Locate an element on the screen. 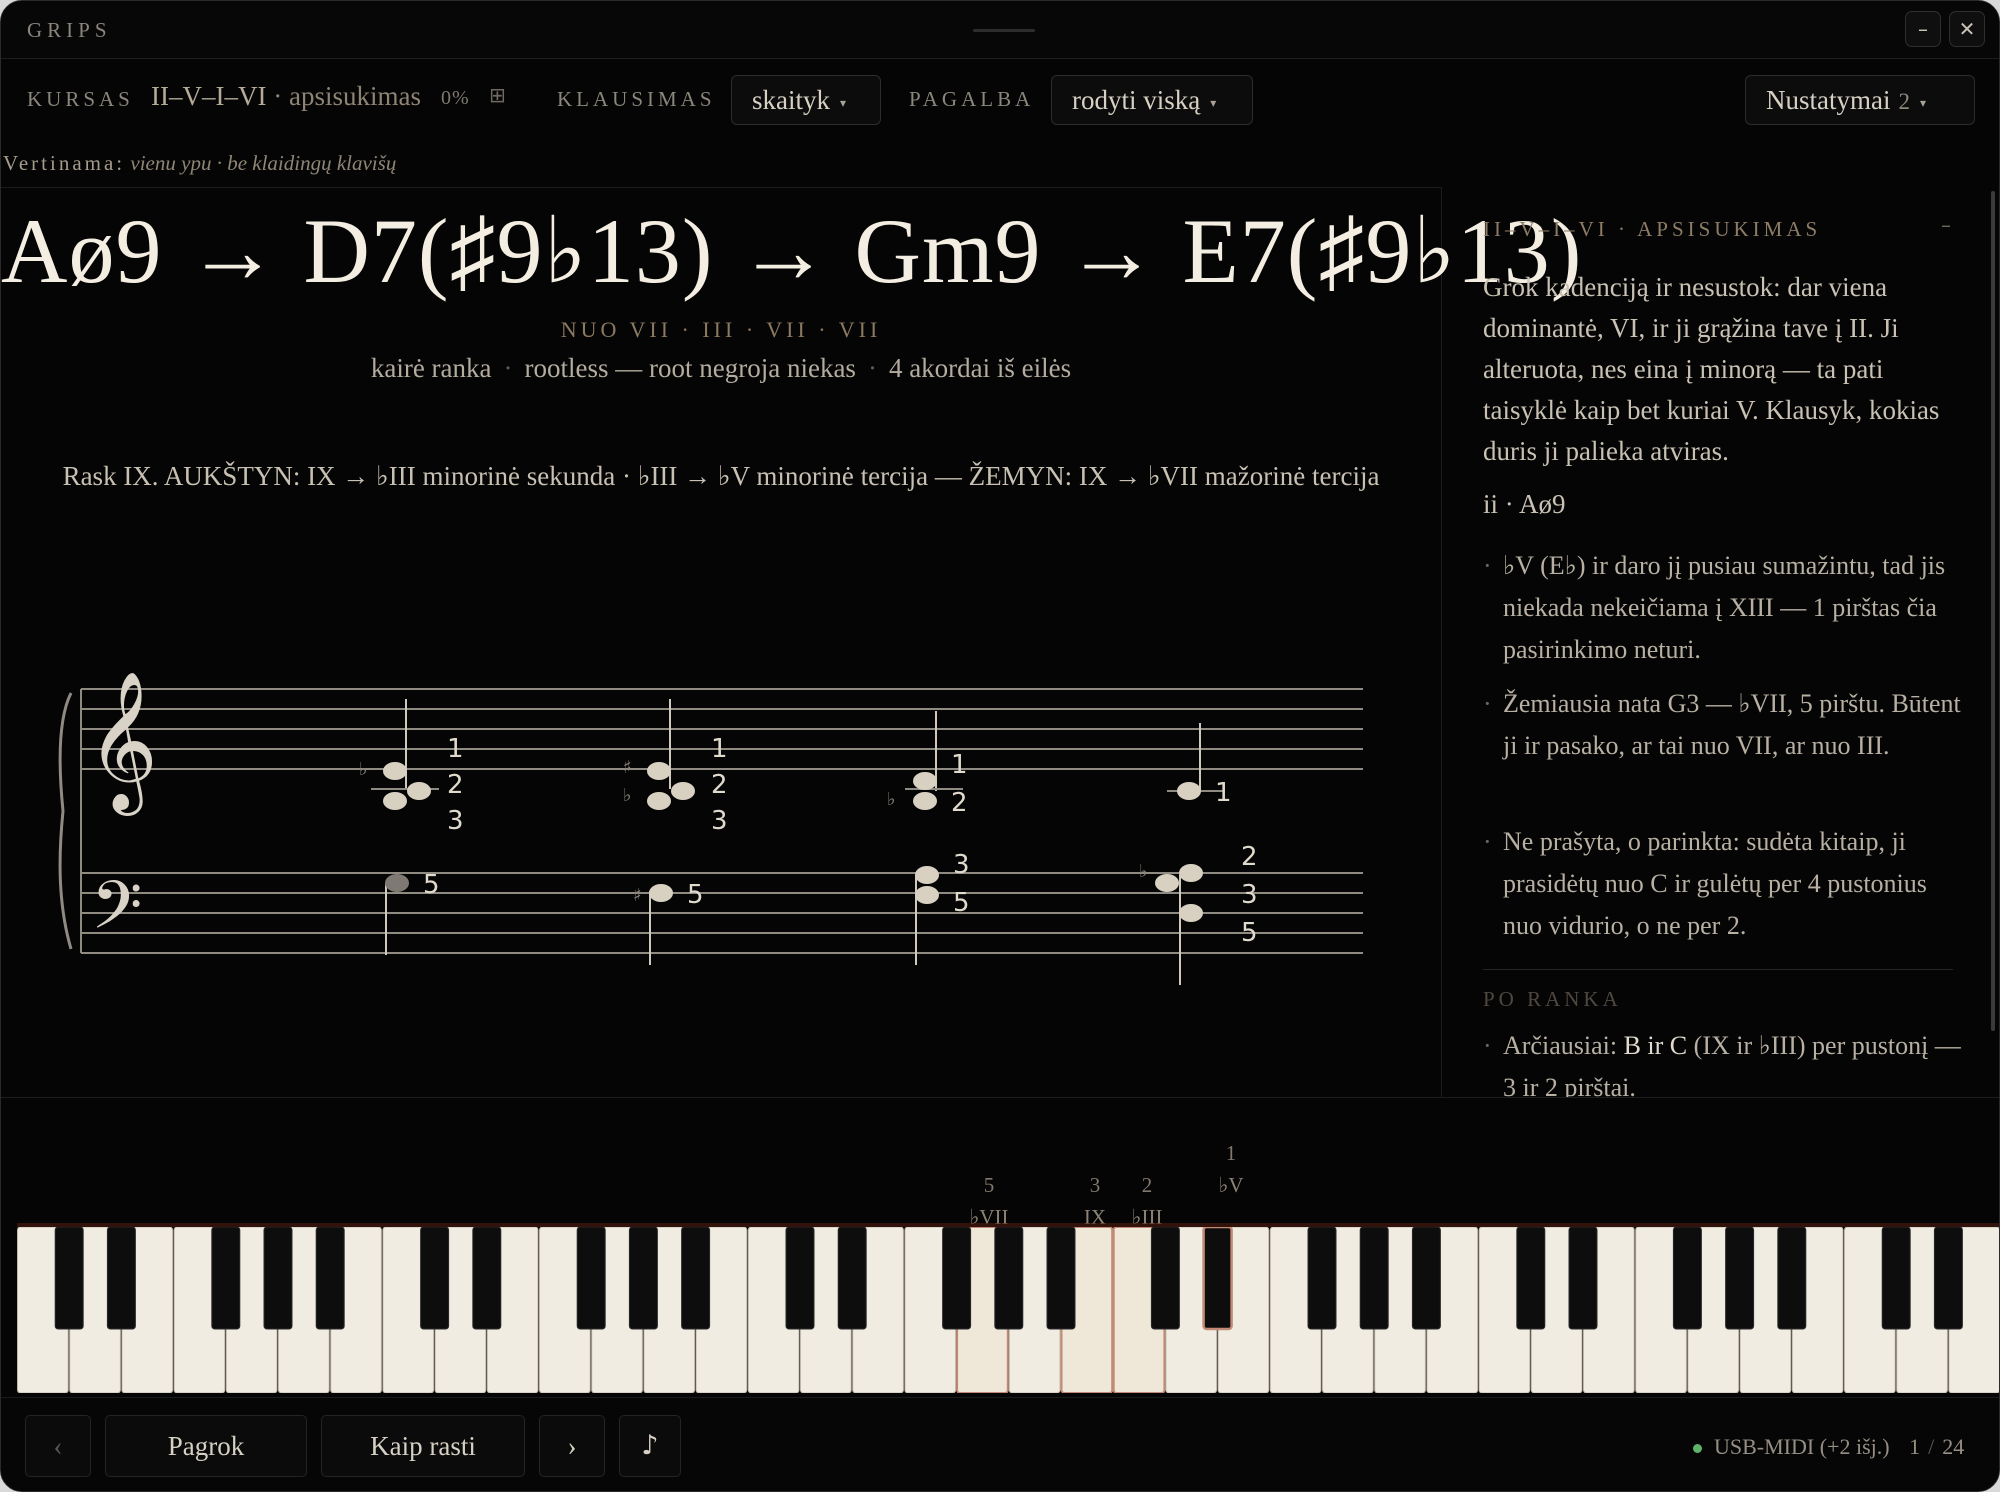  drag-handle is located at coordinates (1004, 30).